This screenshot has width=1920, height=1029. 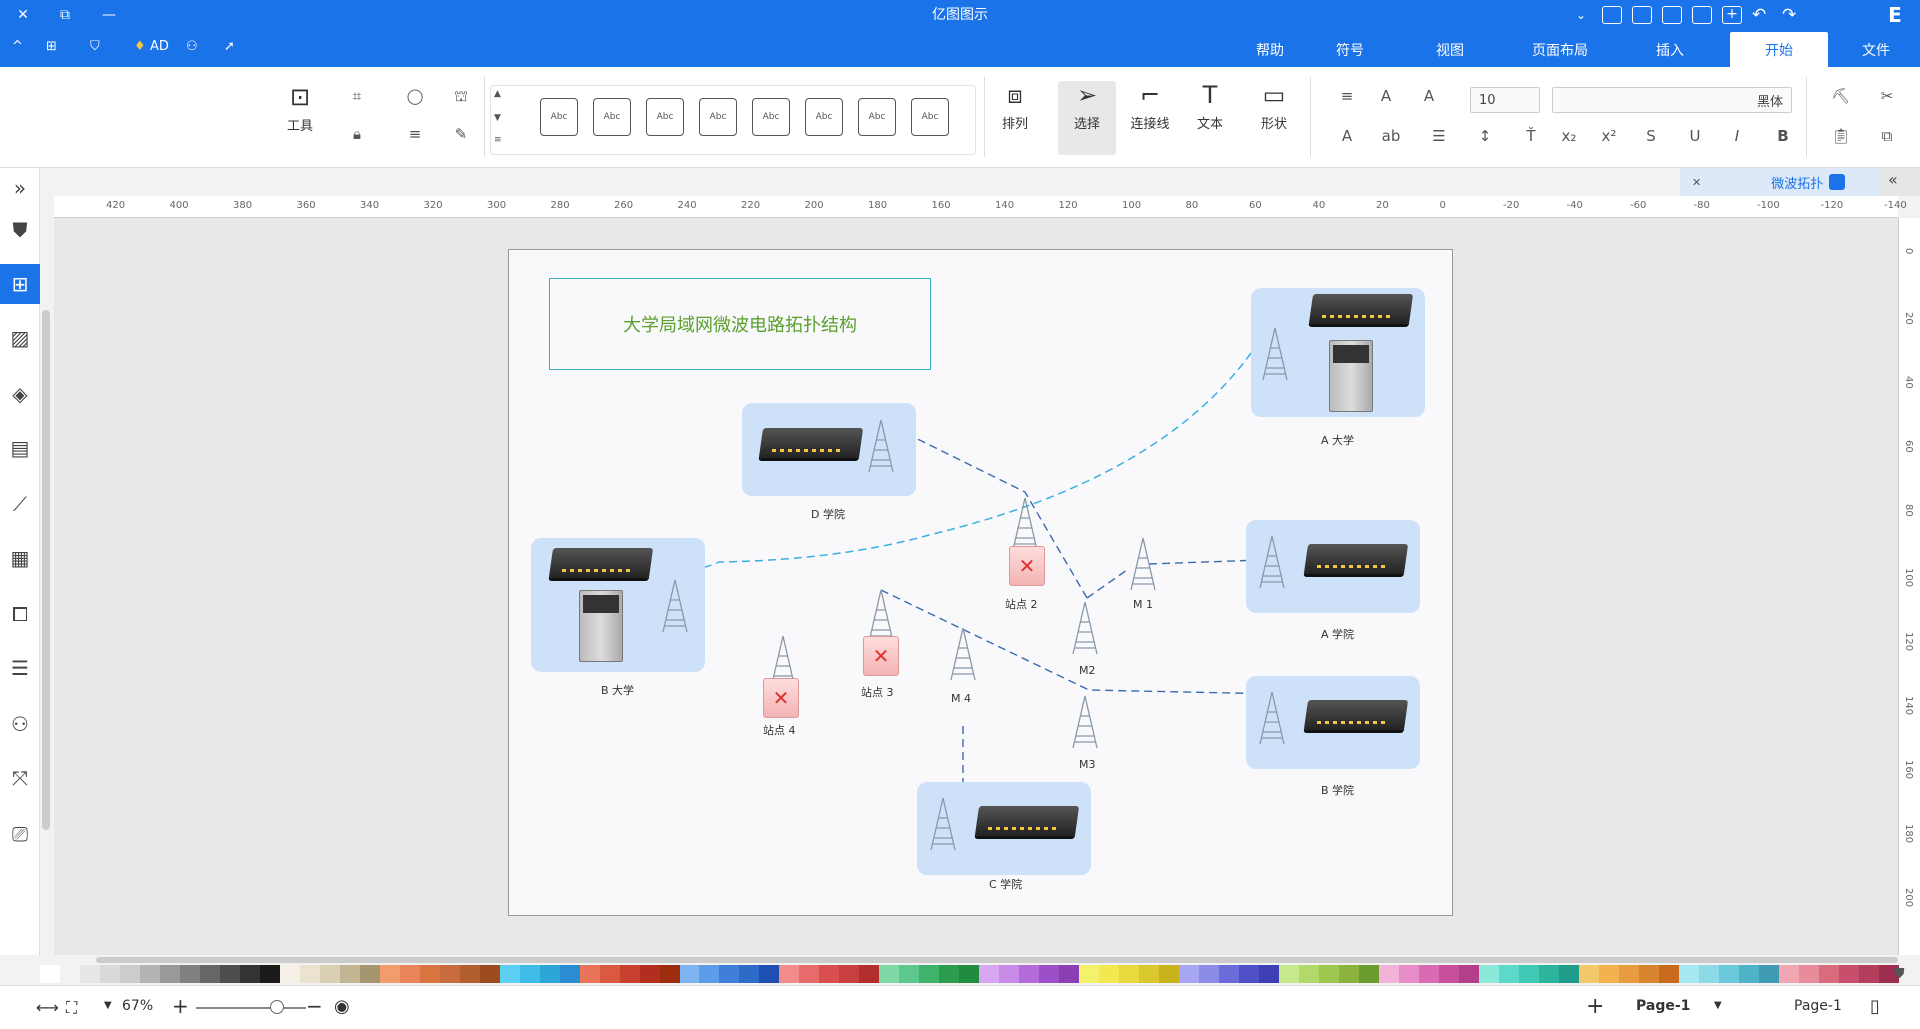 What do you see at coordinates (51, 46) in the screenshot?
I see `apps-icon: ⊞` at bounding box center [51, 46].